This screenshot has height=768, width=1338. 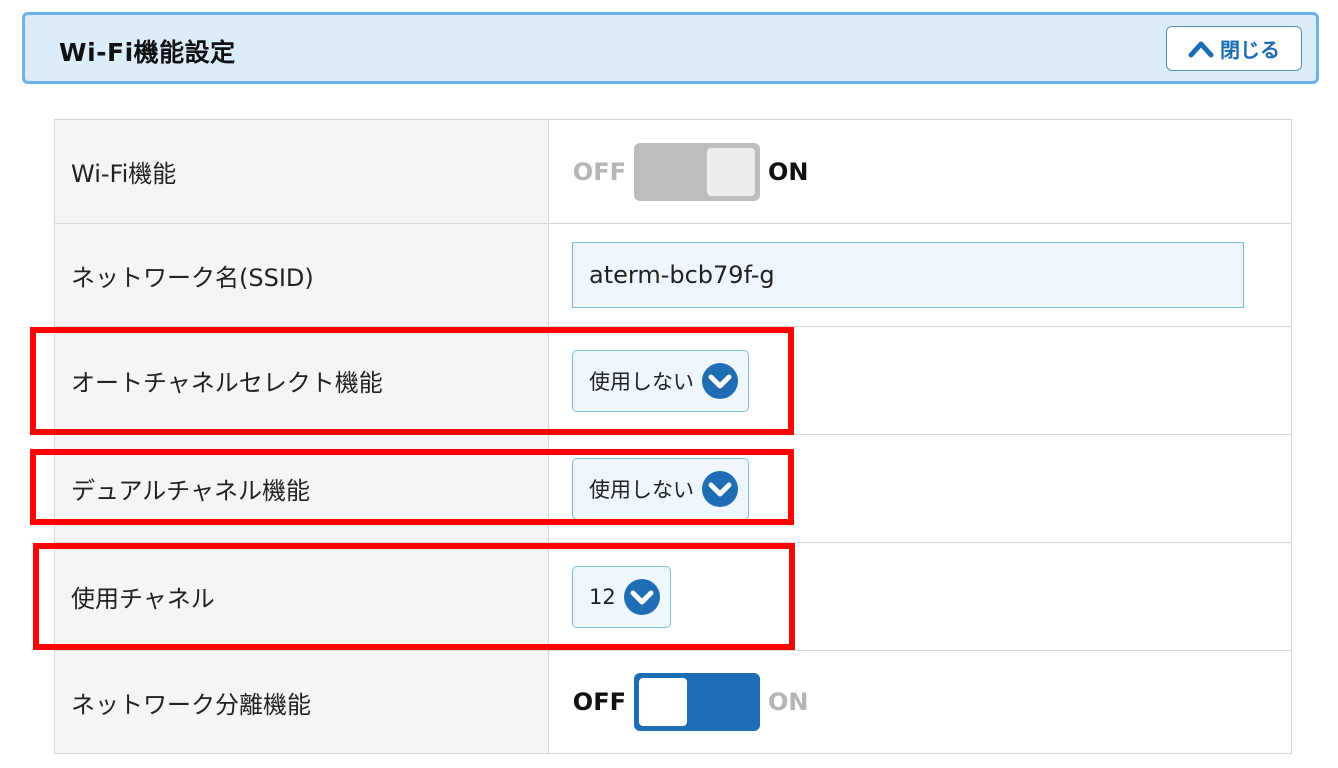 I want to click on wifi-function-label: Wi-Fi機能, so click(x=301, y=171).